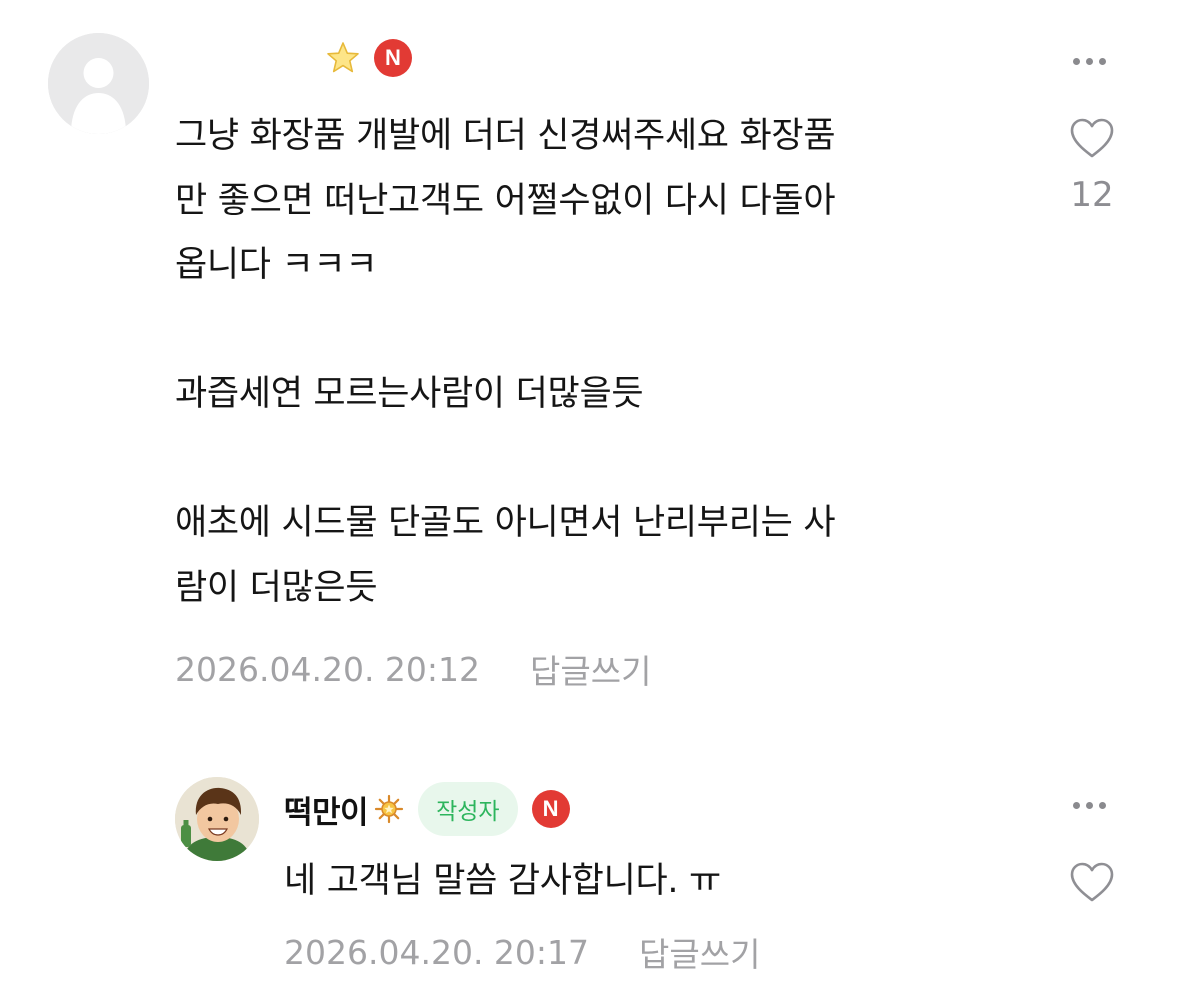 Image resolution: width=1178 pixels, height=995 pixels. I want to click on like-button, so click(1092, 882).